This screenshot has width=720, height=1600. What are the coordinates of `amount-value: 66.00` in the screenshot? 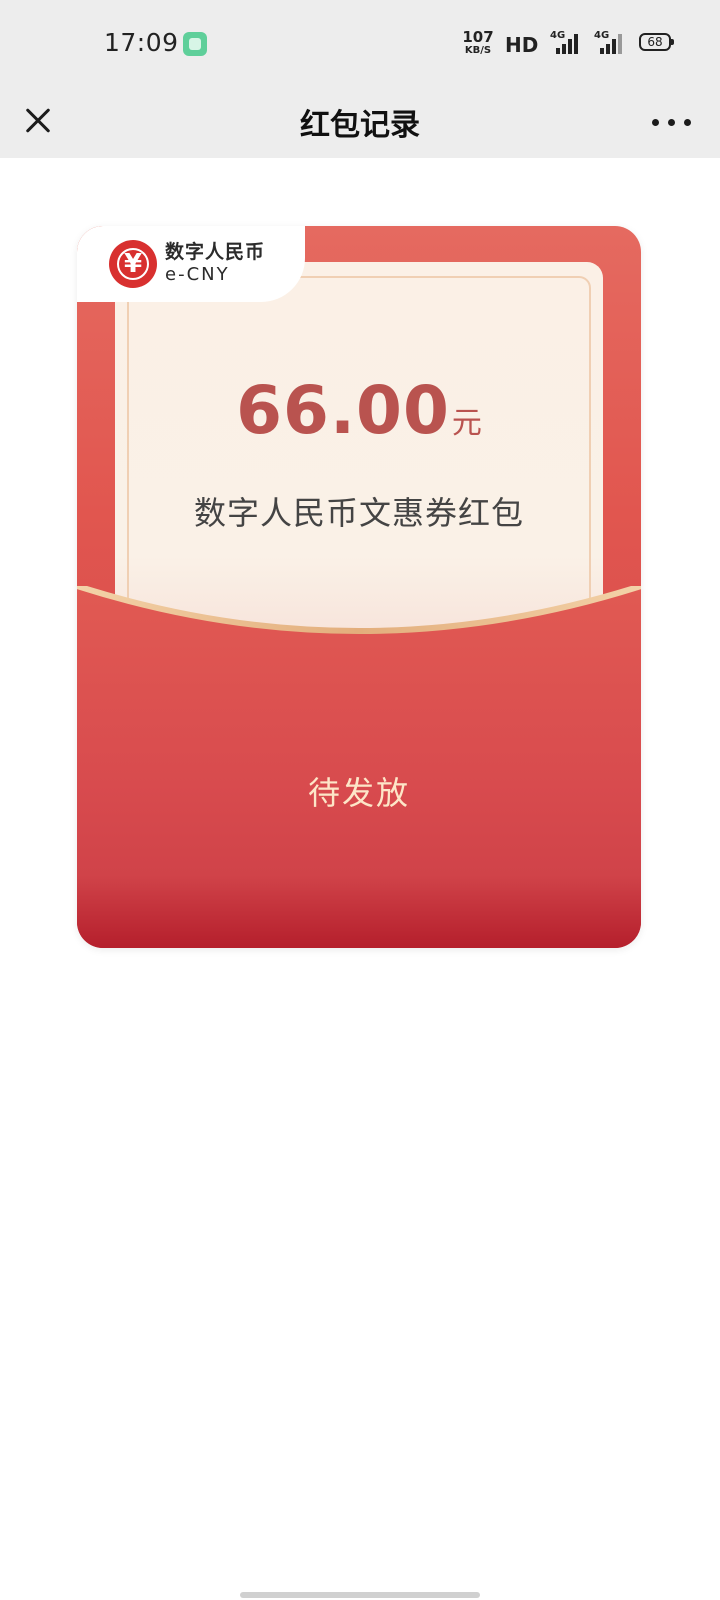 It's located at (343, 410).